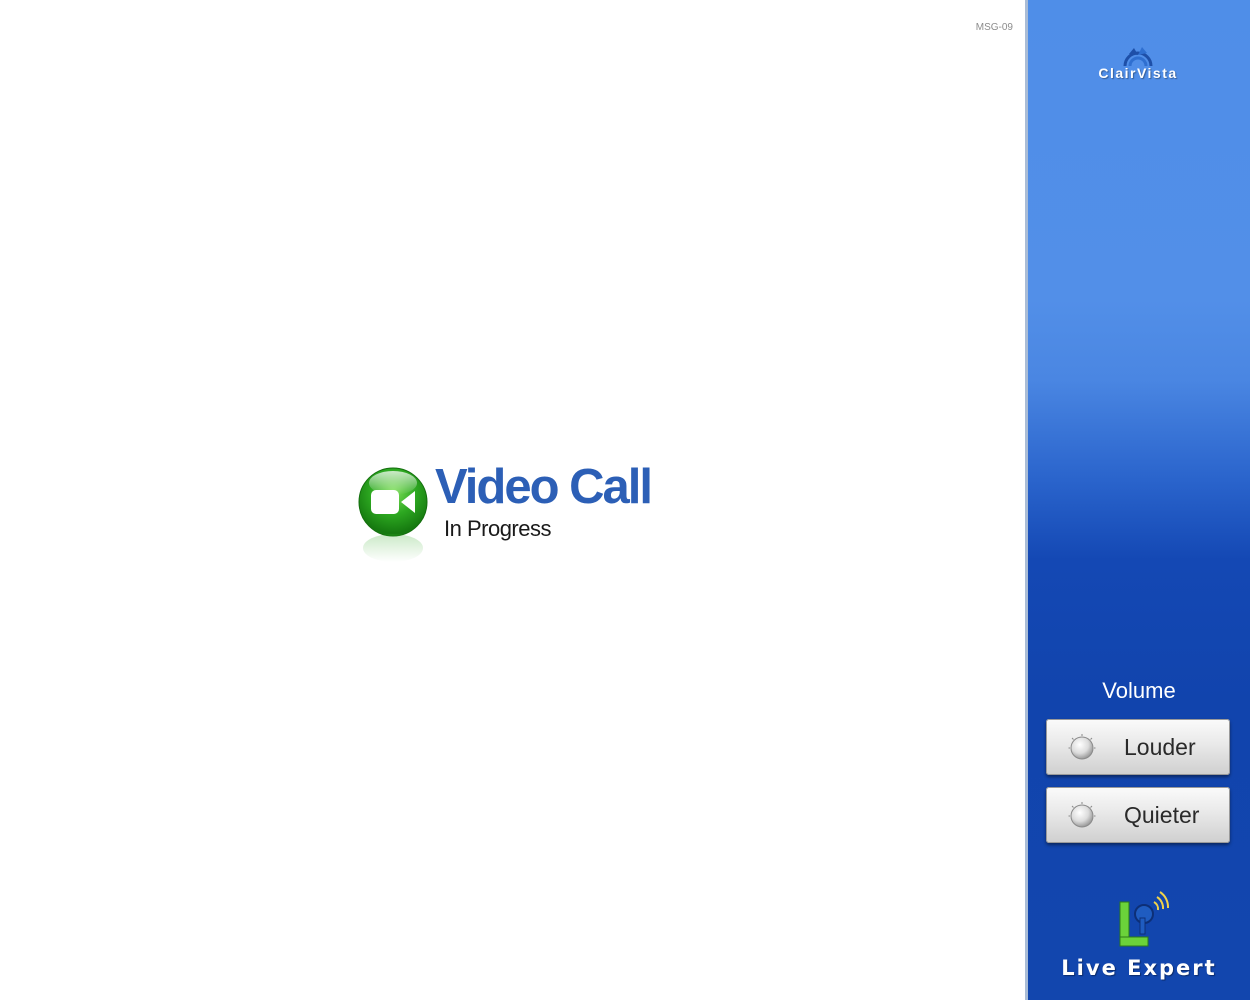 This screenshot has width=1250, height=1000. I want to click on brand-logo: ClairVista, so click(1138, 67).